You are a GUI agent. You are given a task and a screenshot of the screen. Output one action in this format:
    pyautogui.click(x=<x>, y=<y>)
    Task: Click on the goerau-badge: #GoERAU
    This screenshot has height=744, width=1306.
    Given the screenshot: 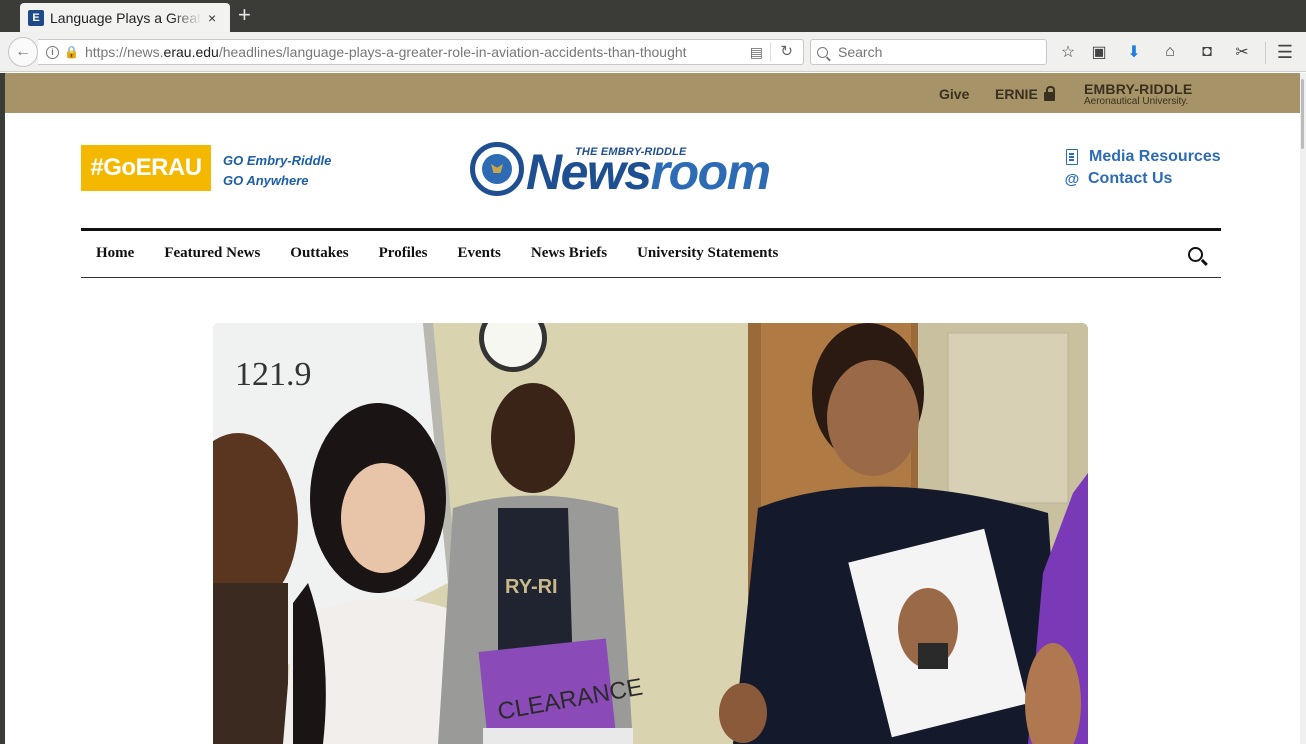 What is the action you would take?
    pyautogui.click(x=146, y=168)
    